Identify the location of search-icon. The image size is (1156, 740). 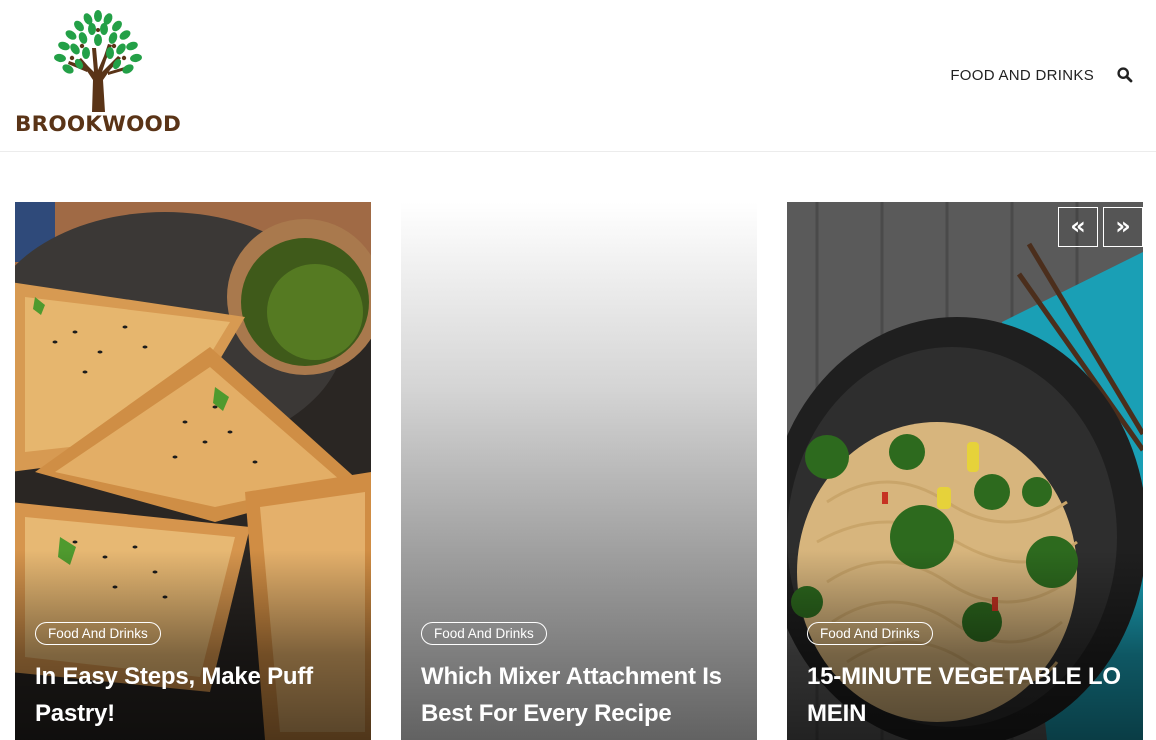
(1125, 75).